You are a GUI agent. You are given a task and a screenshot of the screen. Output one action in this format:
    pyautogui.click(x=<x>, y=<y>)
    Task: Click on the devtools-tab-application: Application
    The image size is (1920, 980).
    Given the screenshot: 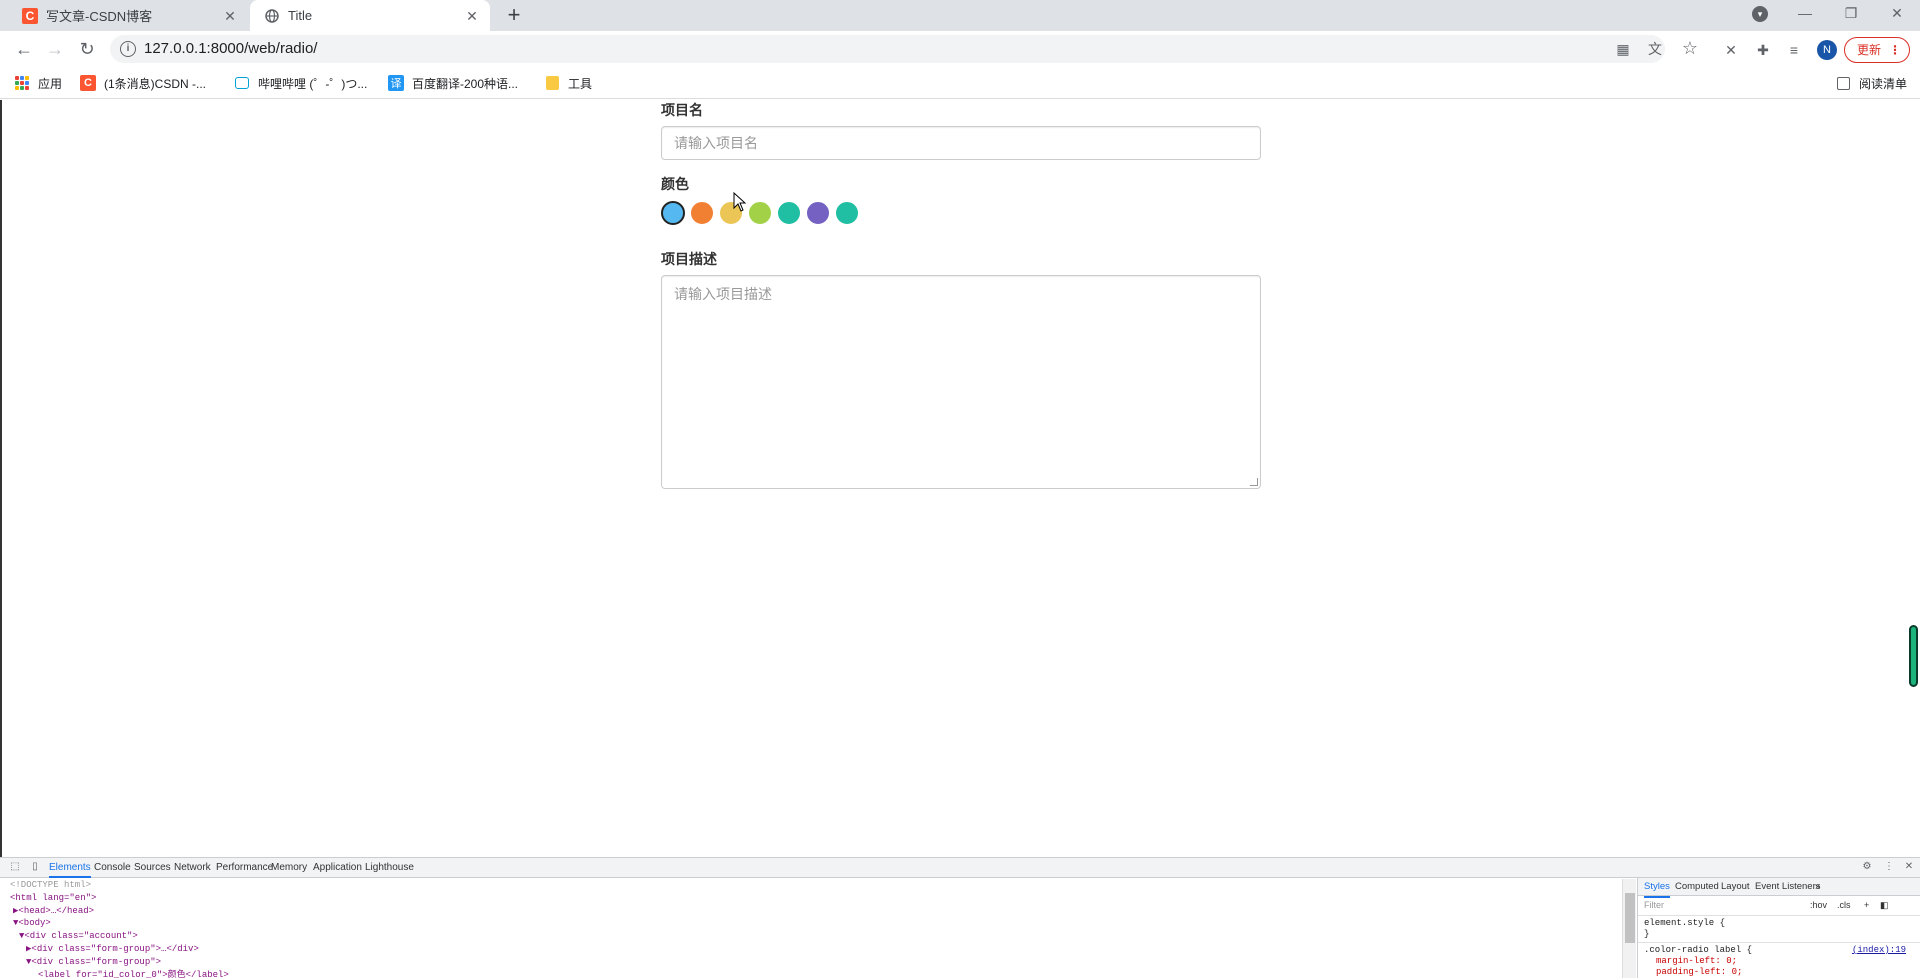 What is the action you would take?
    pyautogui.click(x=337, y=868)
    